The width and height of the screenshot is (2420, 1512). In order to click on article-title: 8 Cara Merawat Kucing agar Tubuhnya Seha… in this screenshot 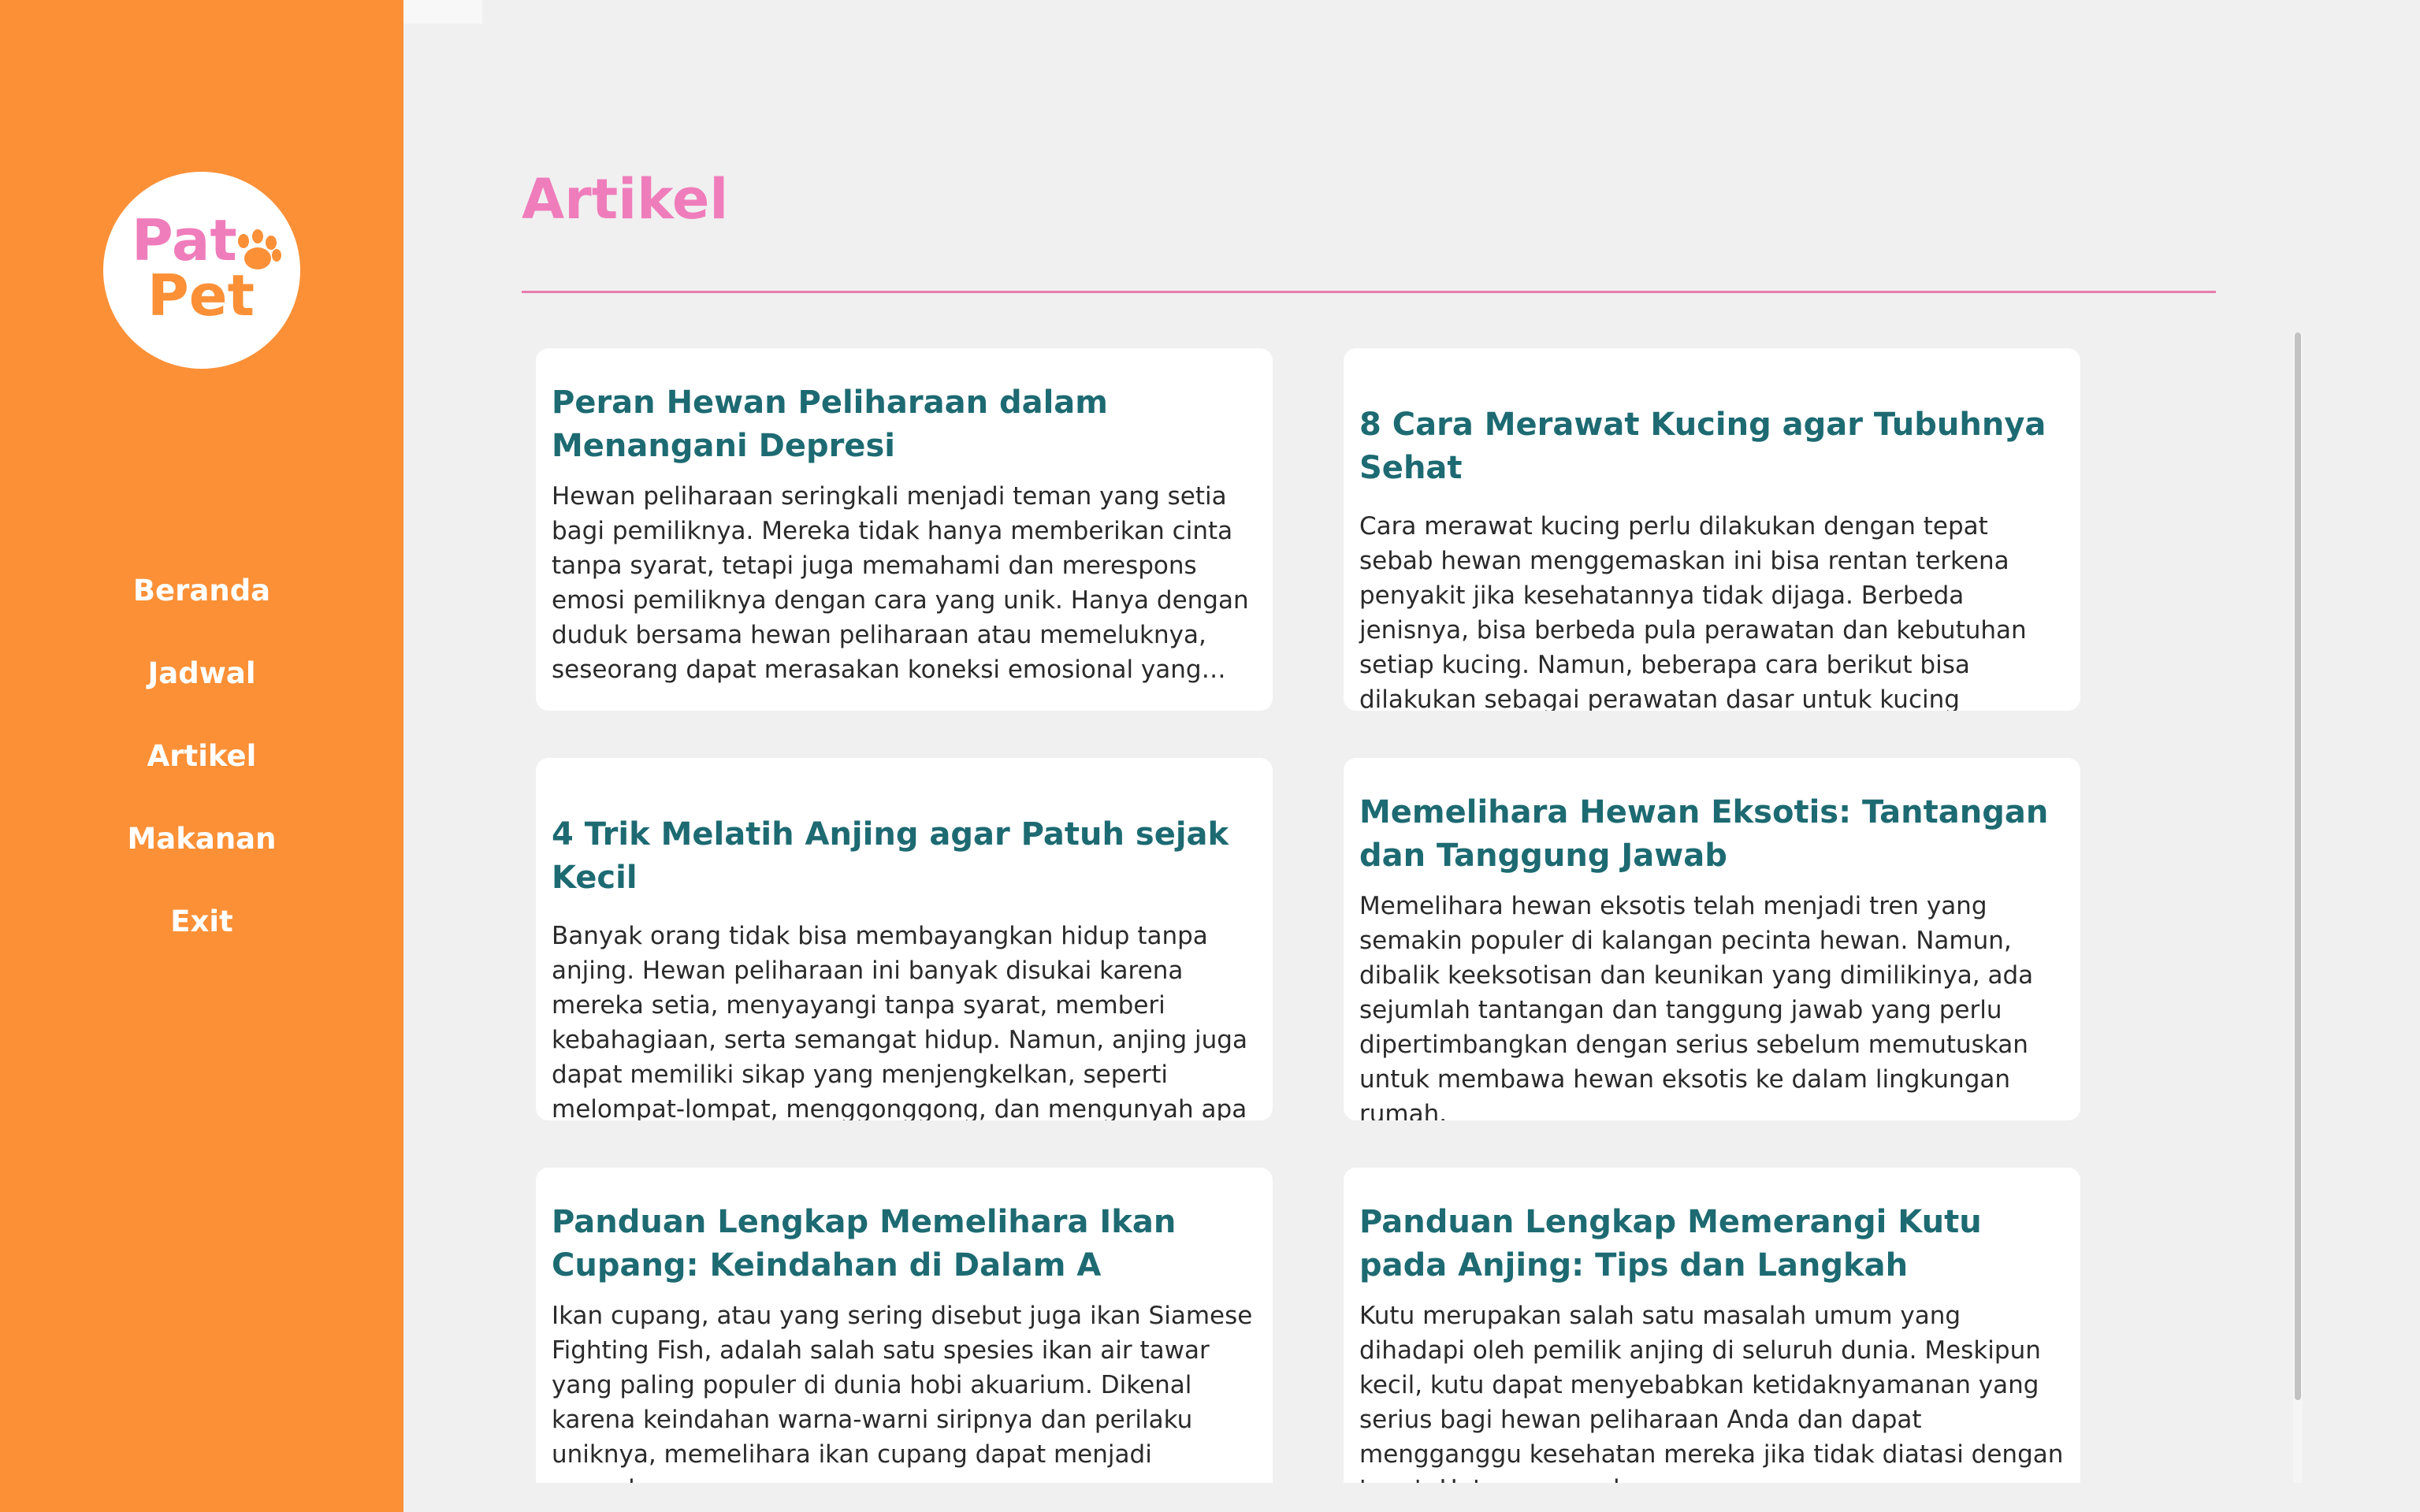, I will do `click(1712, 446)`.